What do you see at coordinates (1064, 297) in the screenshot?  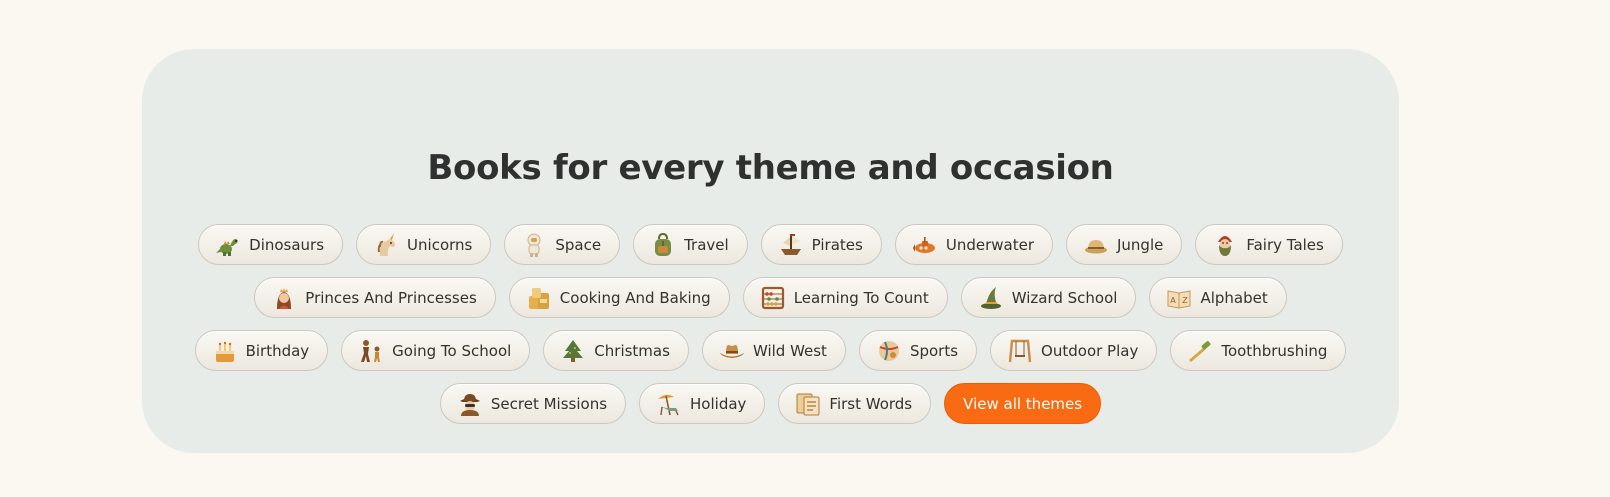 I see `theme-chip-label: Wizard School` at bounding box center [1064, 297].